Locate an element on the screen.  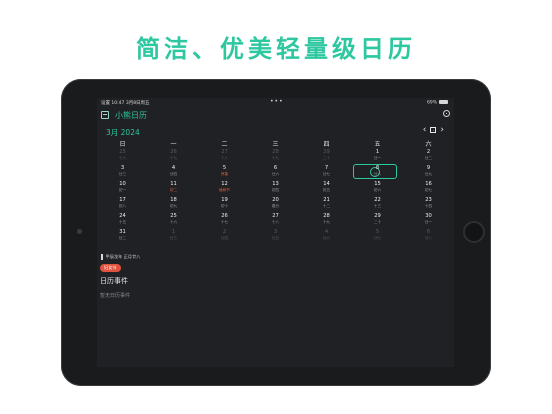
day-cell: 16 初七 is located at coordinates (428, 189).